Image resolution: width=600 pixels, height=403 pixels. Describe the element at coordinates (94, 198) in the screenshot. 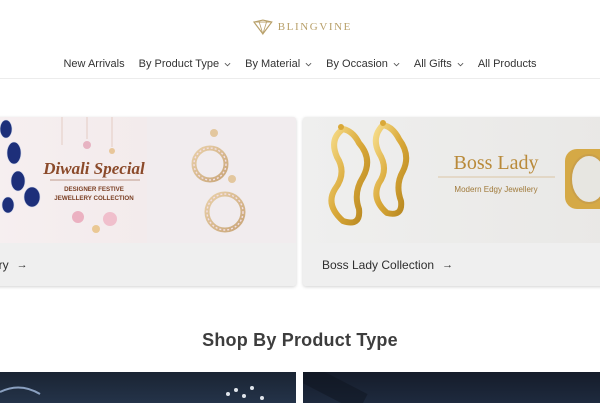

I see `diwali-banner-line2: JEWELLERY COLLECTION` at that location.